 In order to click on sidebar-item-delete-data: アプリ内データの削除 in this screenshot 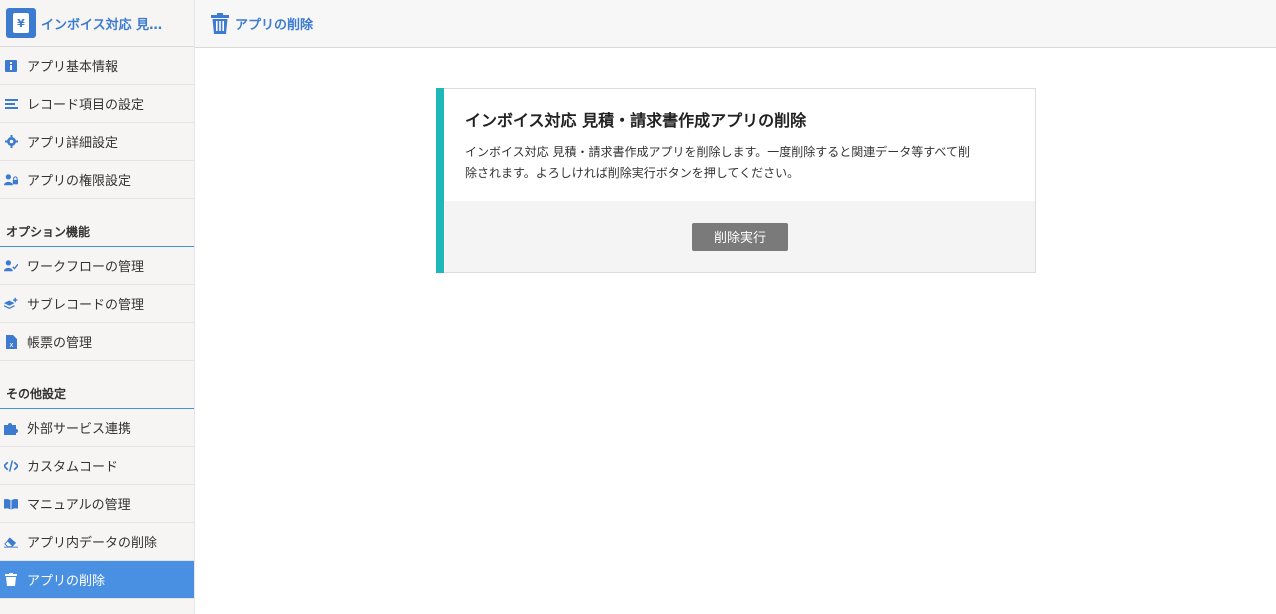, I will do `click(97, 542)`.